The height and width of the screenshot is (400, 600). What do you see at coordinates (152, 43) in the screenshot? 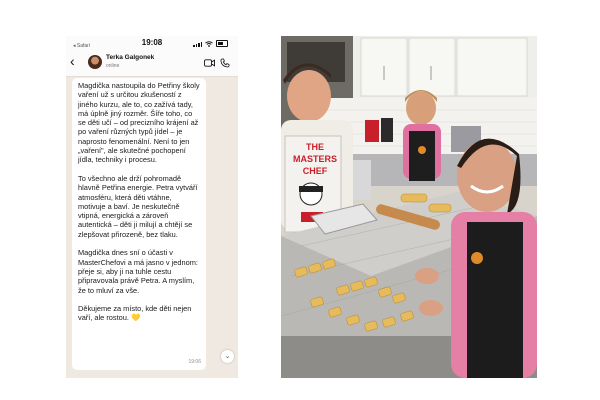
I see `status-bar: ◂ Safari 19:08` at bounding box center [152, 43].